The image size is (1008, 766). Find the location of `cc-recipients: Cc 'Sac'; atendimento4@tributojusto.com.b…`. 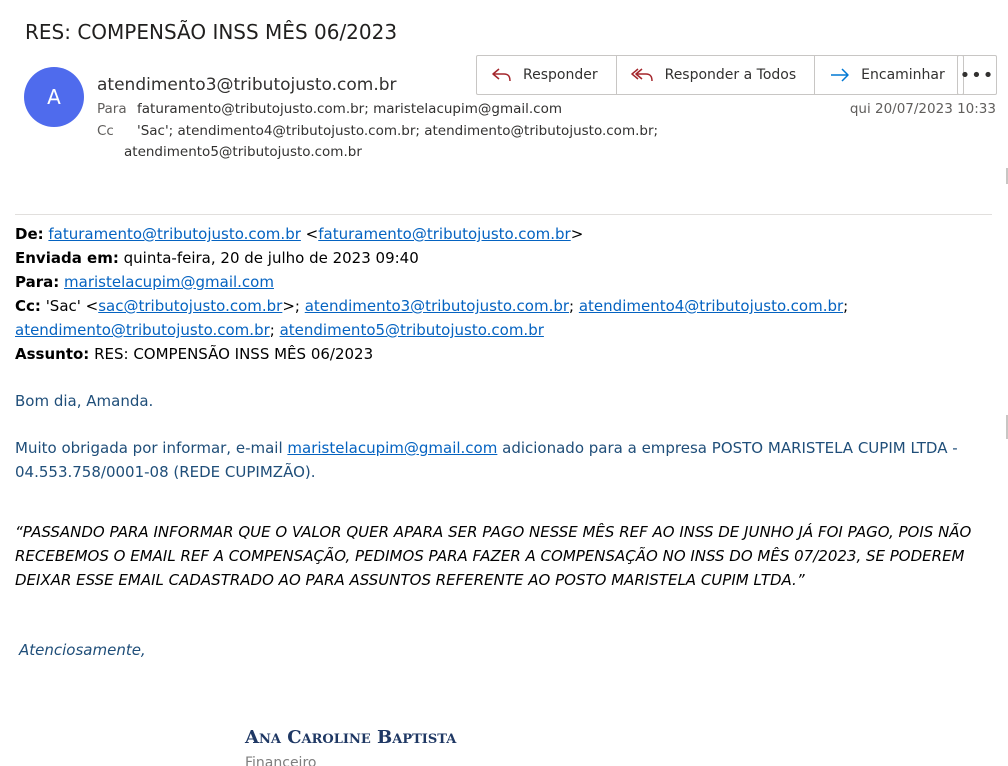

cc-recipients: Cc 'Sac'; atendimento4@tributojusto.com.b… is located at coordinates (377, 131).